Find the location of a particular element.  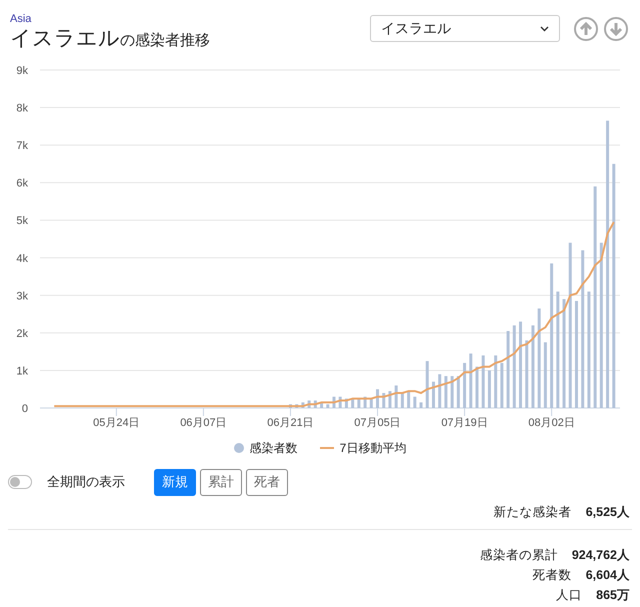

chevron-icon is located at coordinates (544, 29).